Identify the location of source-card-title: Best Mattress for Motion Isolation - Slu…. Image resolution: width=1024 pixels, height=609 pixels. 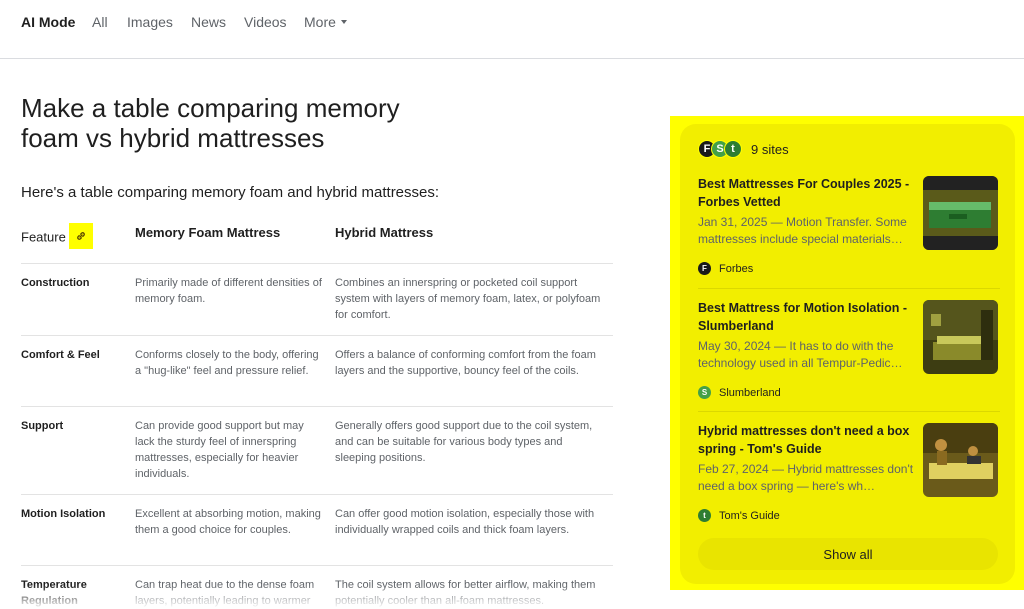
(807, 317).